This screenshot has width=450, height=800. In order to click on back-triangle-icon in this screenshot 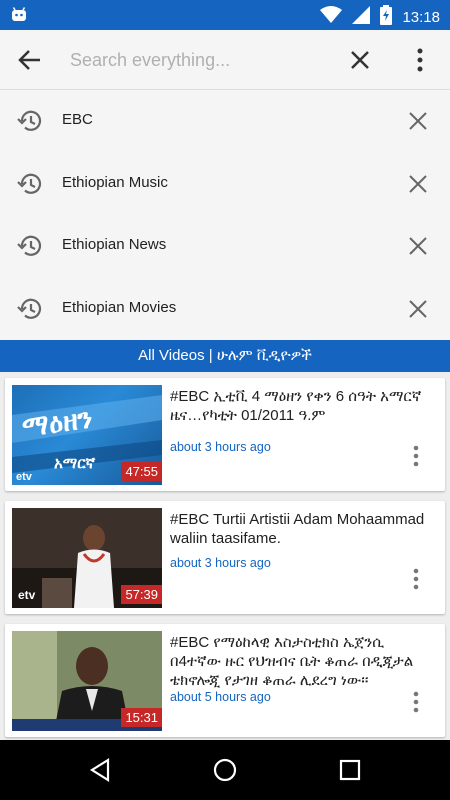, I will do `click(100, 770)`.